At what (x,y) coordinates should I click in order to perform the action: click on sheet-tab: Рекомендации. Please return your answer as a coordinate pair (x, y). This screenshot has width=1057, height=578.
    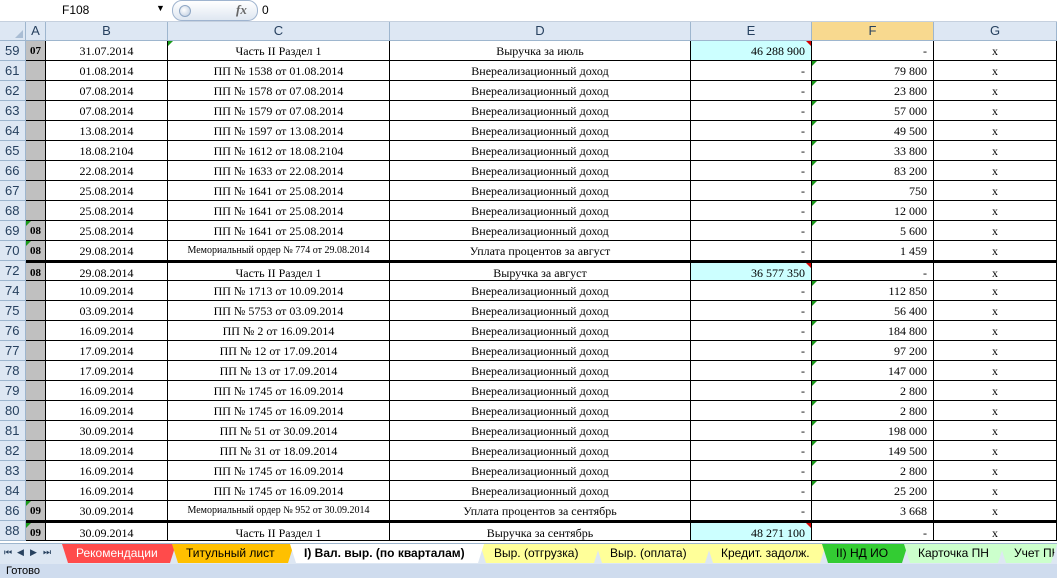
    Looking at the image, I should click on (119, 553).